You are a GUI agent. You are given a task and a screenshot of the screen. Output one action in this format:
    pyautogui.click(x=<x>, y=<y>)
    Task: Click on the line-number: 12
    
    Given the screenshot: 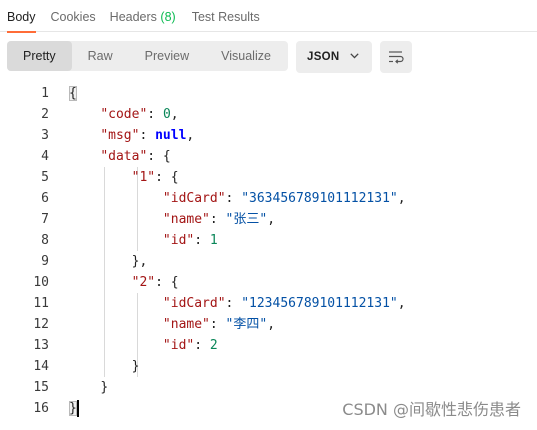 What is the action you would take?
    pyautogui.click(x=41, y=324)
    